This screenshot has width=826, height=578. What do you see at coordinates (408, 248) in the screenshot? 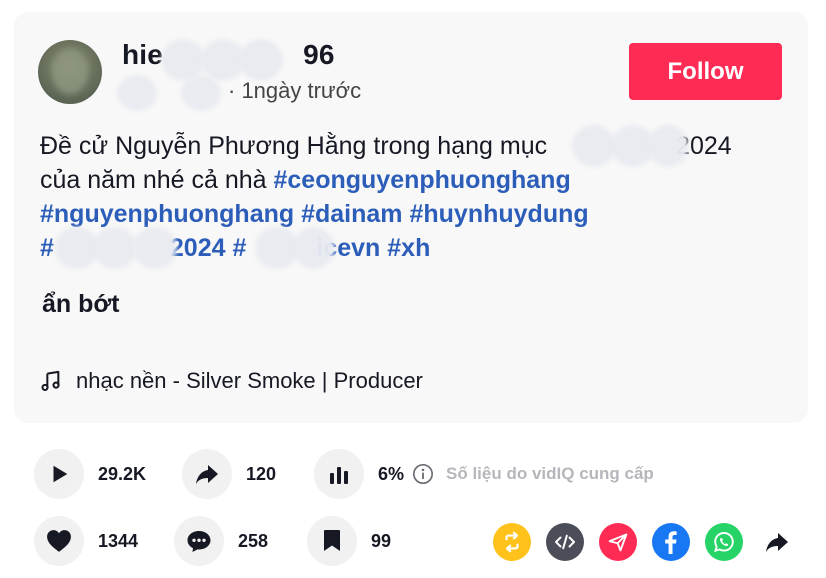
I see `hashtag-link: #xh` at bounding box center [408, 248].